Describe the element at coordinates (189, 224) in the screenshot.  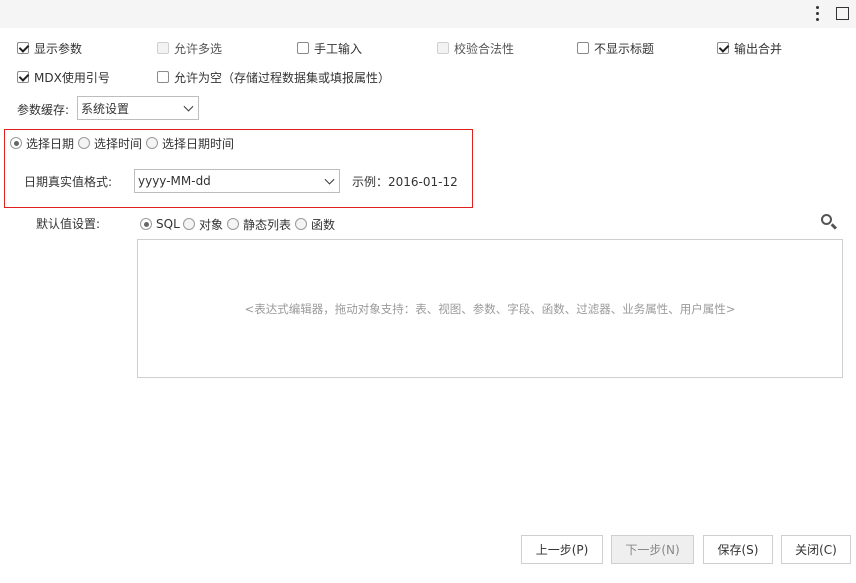
I see `object-radio` at that location.